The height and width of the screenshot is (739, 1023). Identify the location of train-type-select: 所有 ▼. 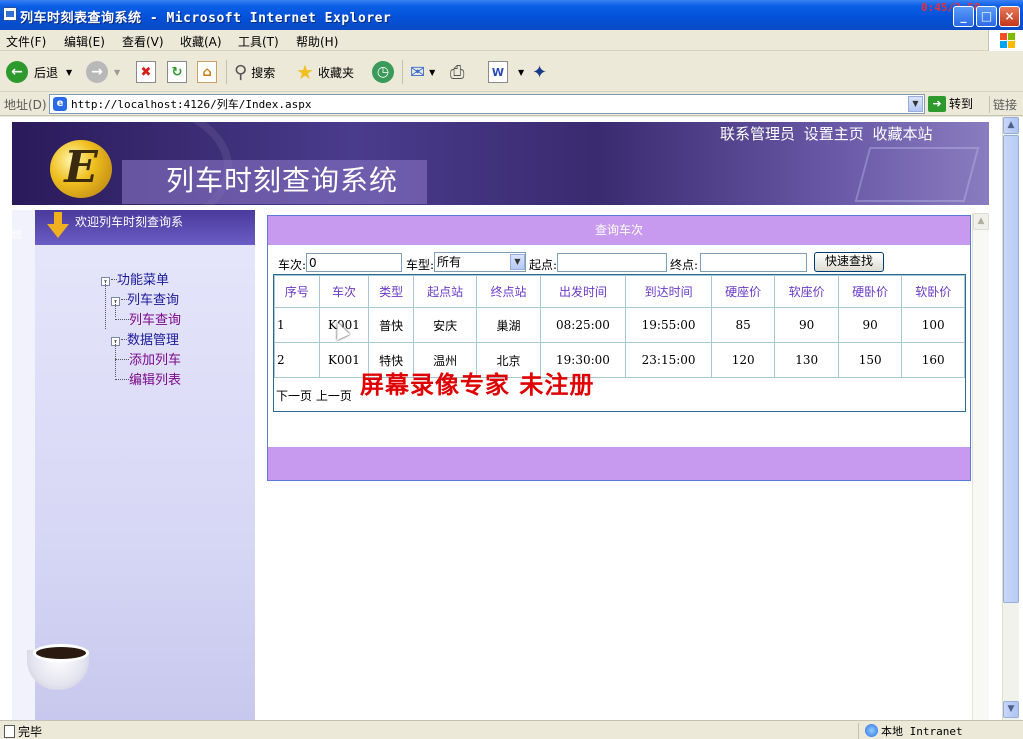
(480, 262).